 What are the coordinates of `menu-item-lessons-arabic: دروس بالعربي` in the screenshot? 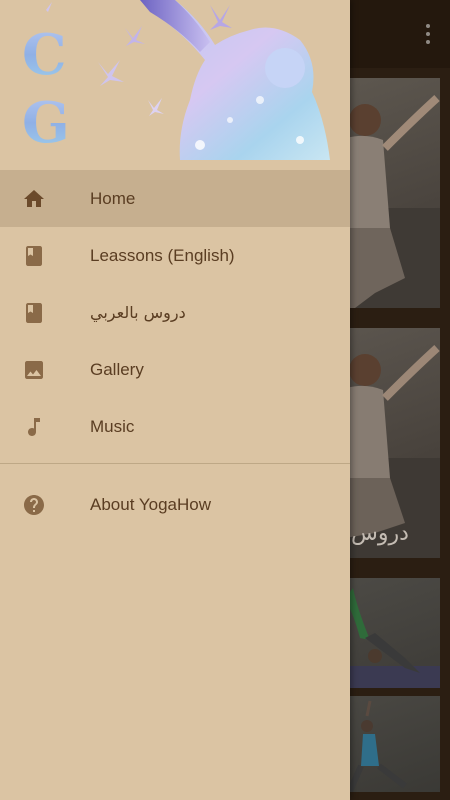 It's located at (175, 312).